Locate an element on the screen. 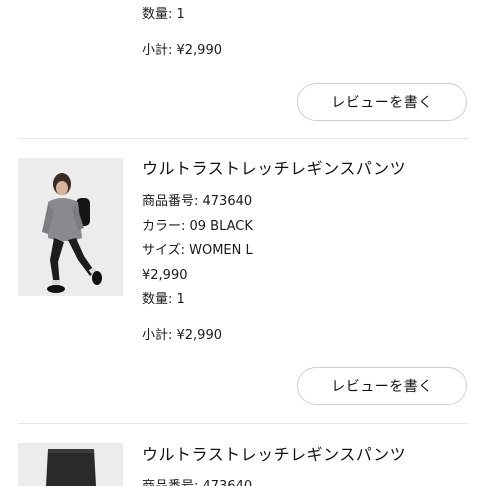 This screenshot has width=486, height=486. item2-product-number: 商品番号: 473640 is located at coordinates (197, 482).